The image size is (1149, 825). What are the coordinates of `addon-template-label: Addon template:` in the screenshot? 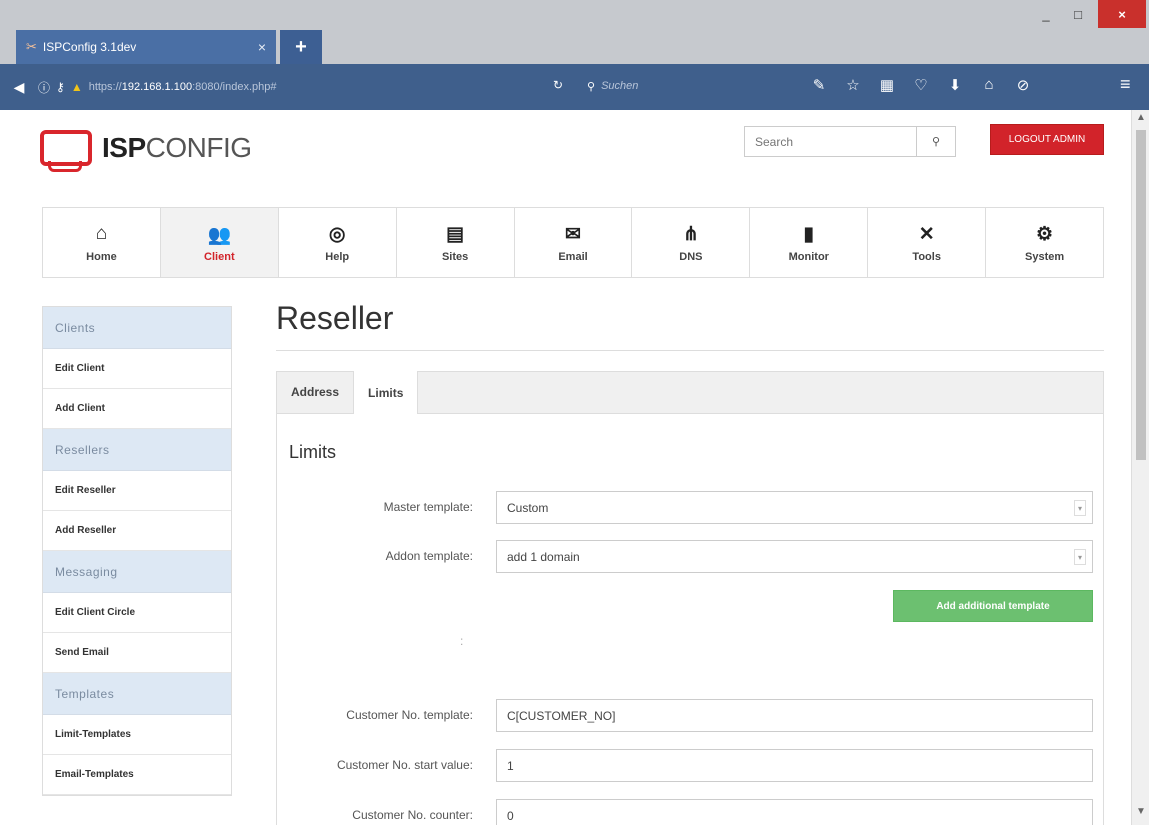 It's located at (429, 556).